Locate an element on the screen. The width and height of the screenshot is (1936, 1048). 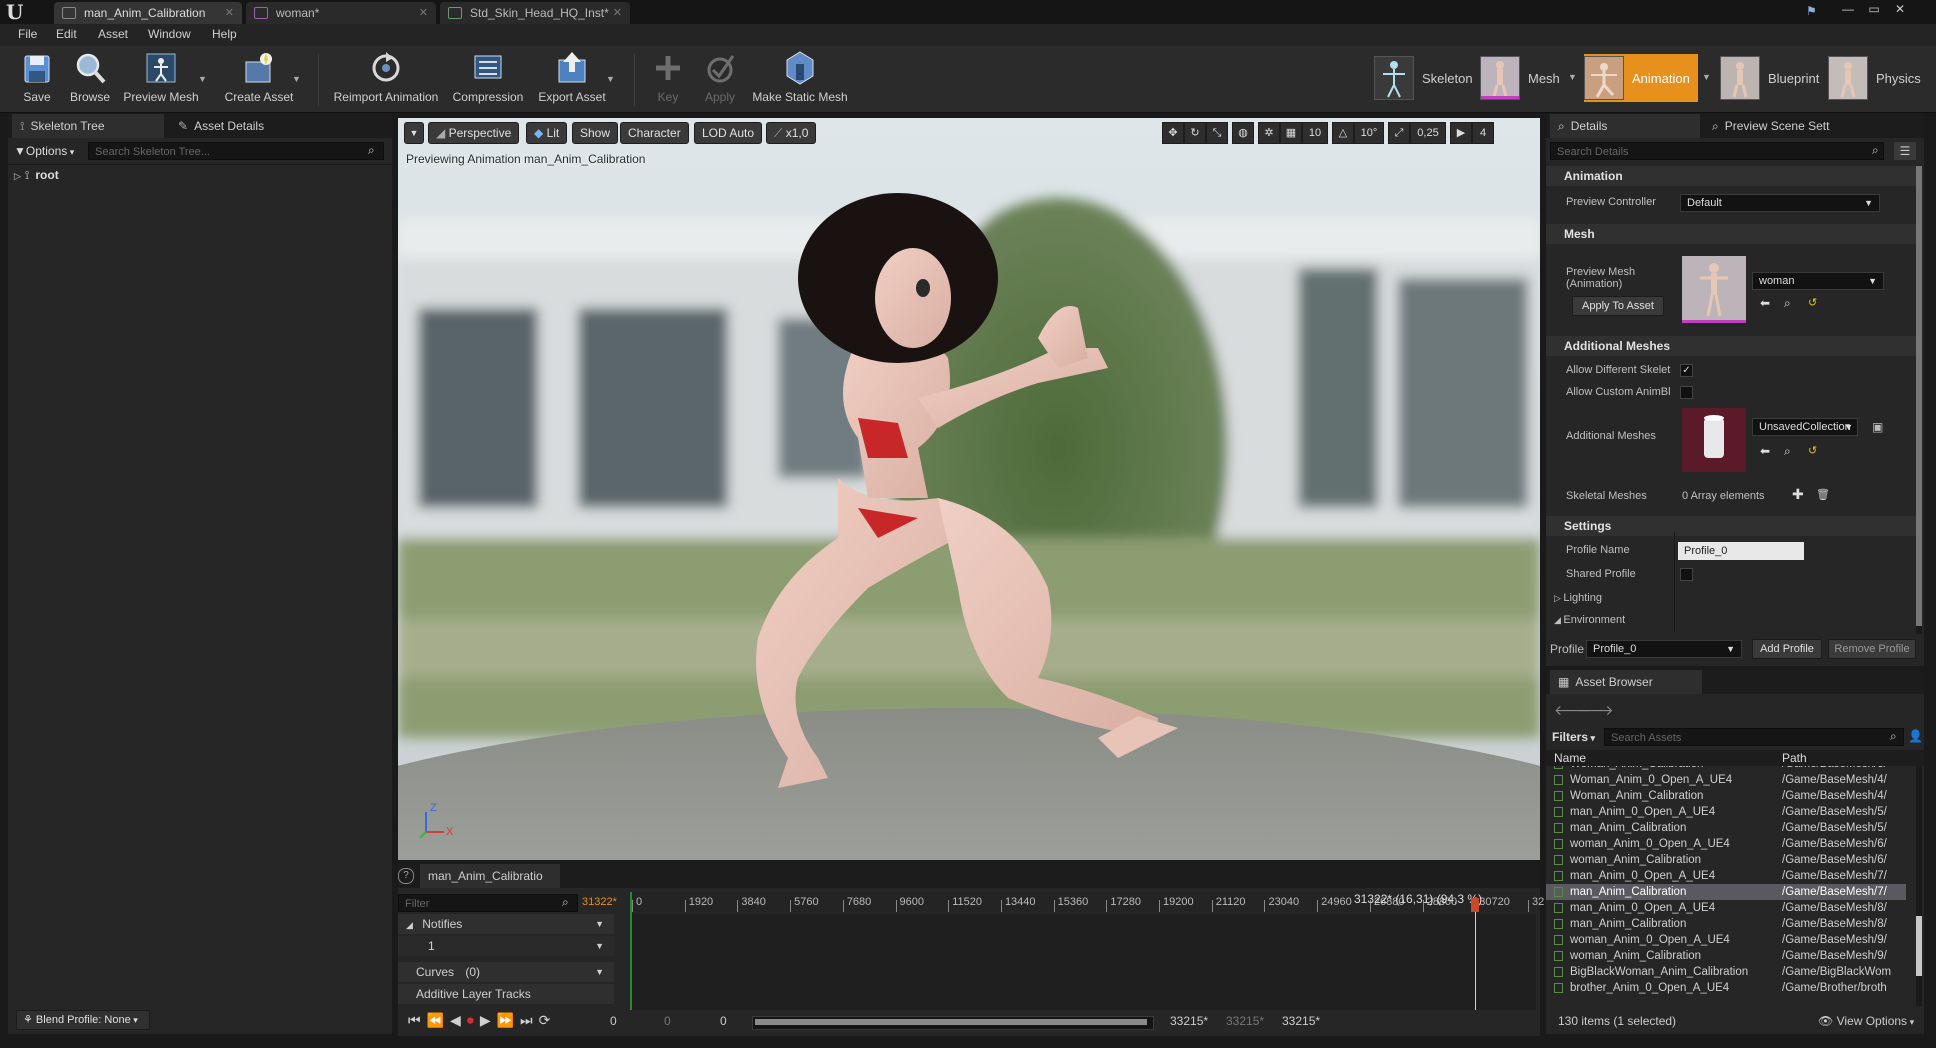
save-button: Save is located at coordinates (37, 80).